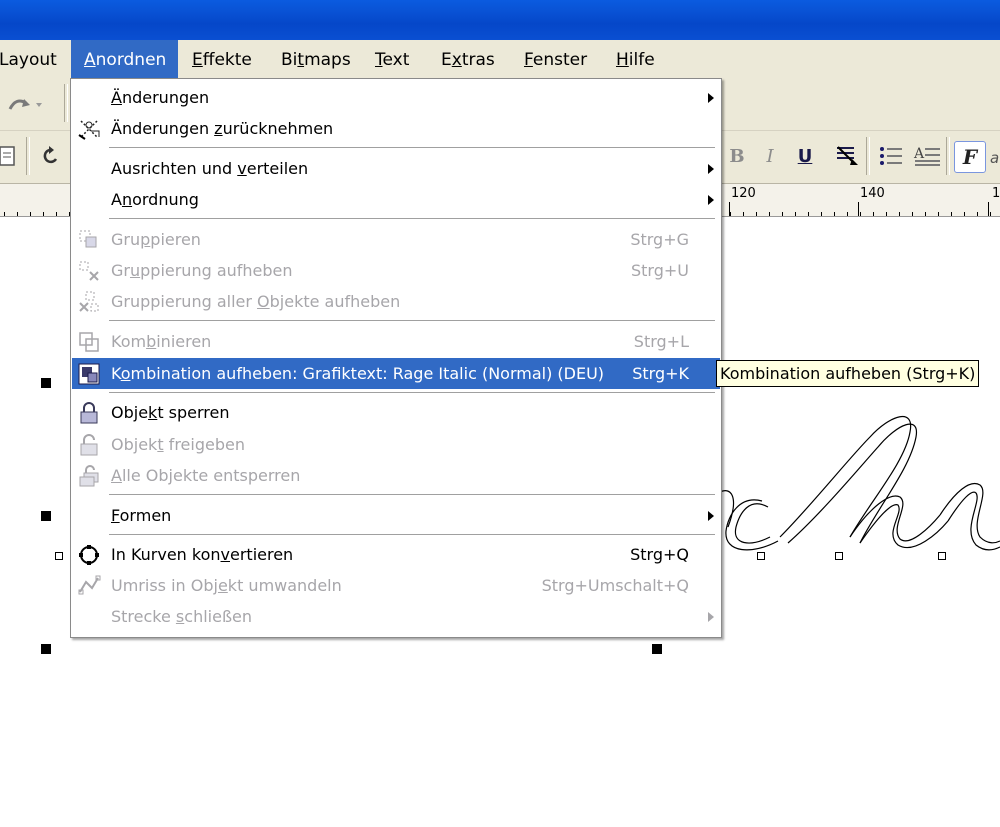 This screenshot has width=1000, height=827. What do you see at coordinates (396, 515) in the screenshot?
I see `menu-item-formen: Formen` at bounding box center [396, 515].